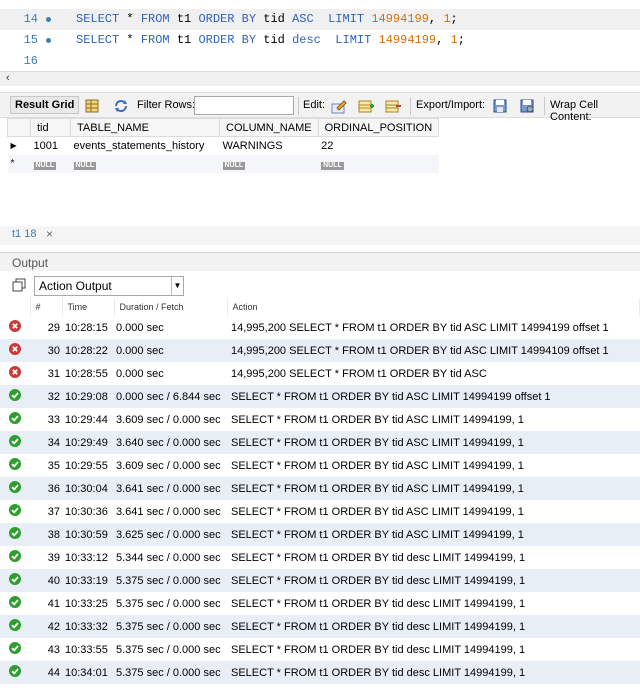  What do you see at coordinates (378, 127) in the screenshot?
I see `column-header: ORDINAL_POSITION` at bounding box center [378, 127].